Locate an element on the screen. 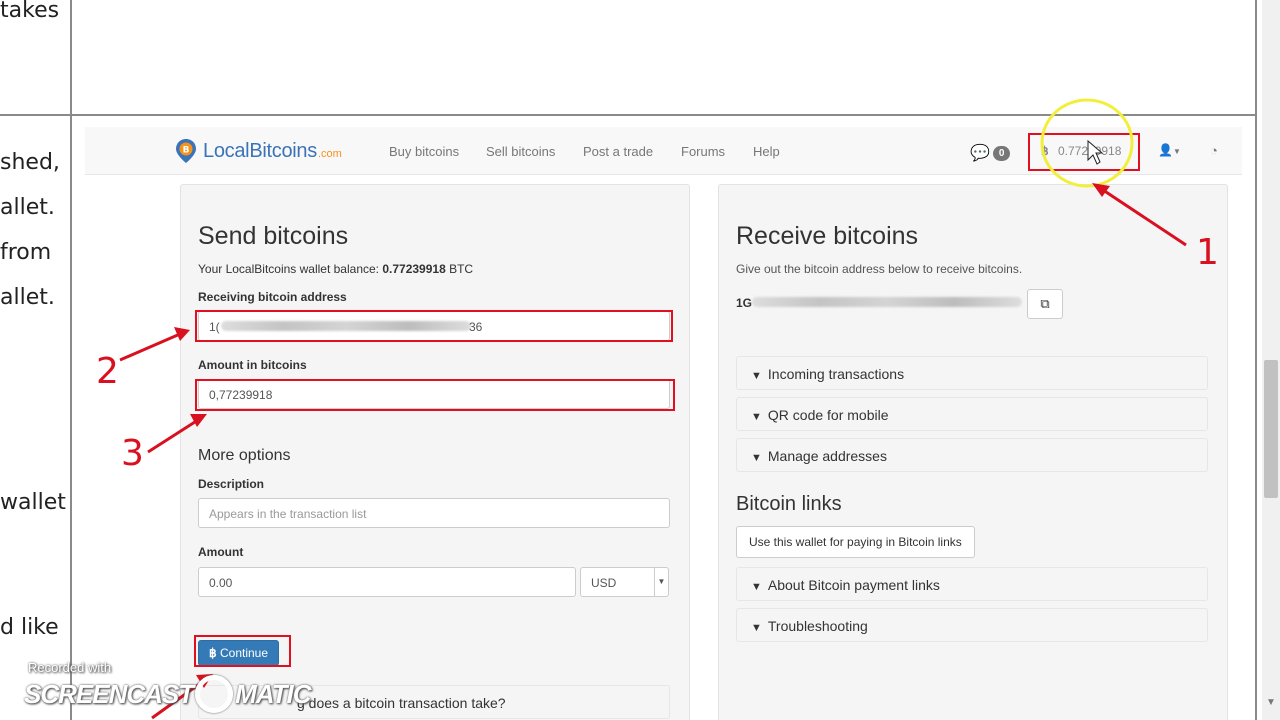  user-menu: 👤▼ is located at coordinates (1169, 150).